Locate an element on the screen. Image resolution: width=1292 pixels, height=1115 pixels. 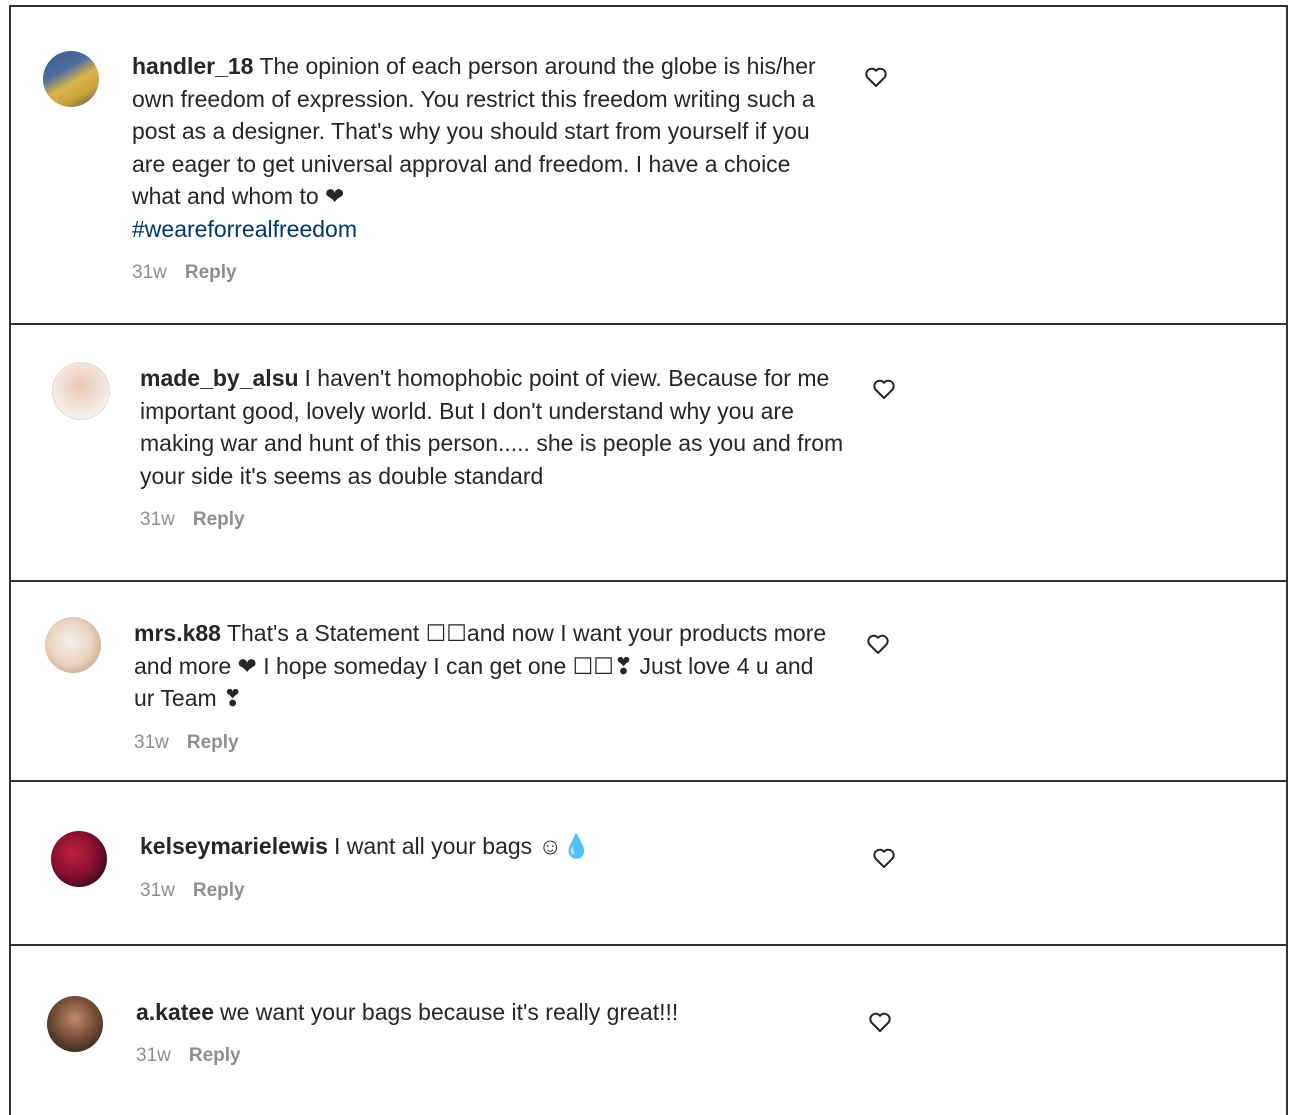
comment-divider is located at coordinates (648, 863).